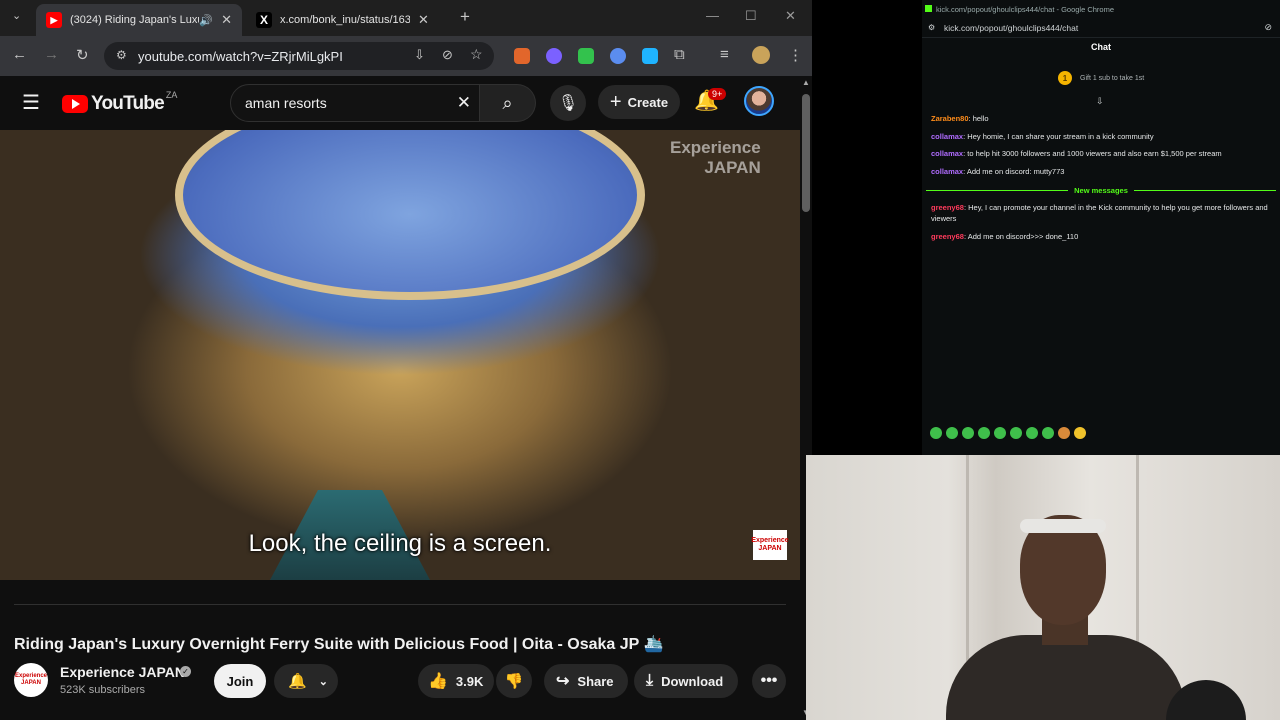 This screenshot has width=1280, height=720. I want to click on watermark-line1: Experience, so click(715, 147).